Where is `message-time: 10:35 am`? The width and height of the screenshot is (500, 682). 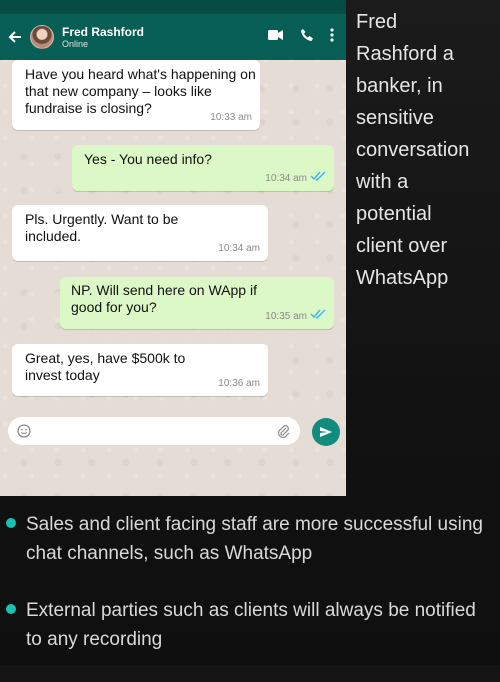
message-time: 10:35 am is located at coordinates (295, 316).